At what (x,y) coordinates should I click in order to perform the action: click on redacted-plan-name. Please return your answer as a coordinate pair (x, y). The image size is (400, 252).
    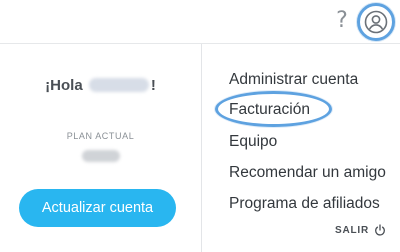
    Looking at the image, I should click on (101, 156).